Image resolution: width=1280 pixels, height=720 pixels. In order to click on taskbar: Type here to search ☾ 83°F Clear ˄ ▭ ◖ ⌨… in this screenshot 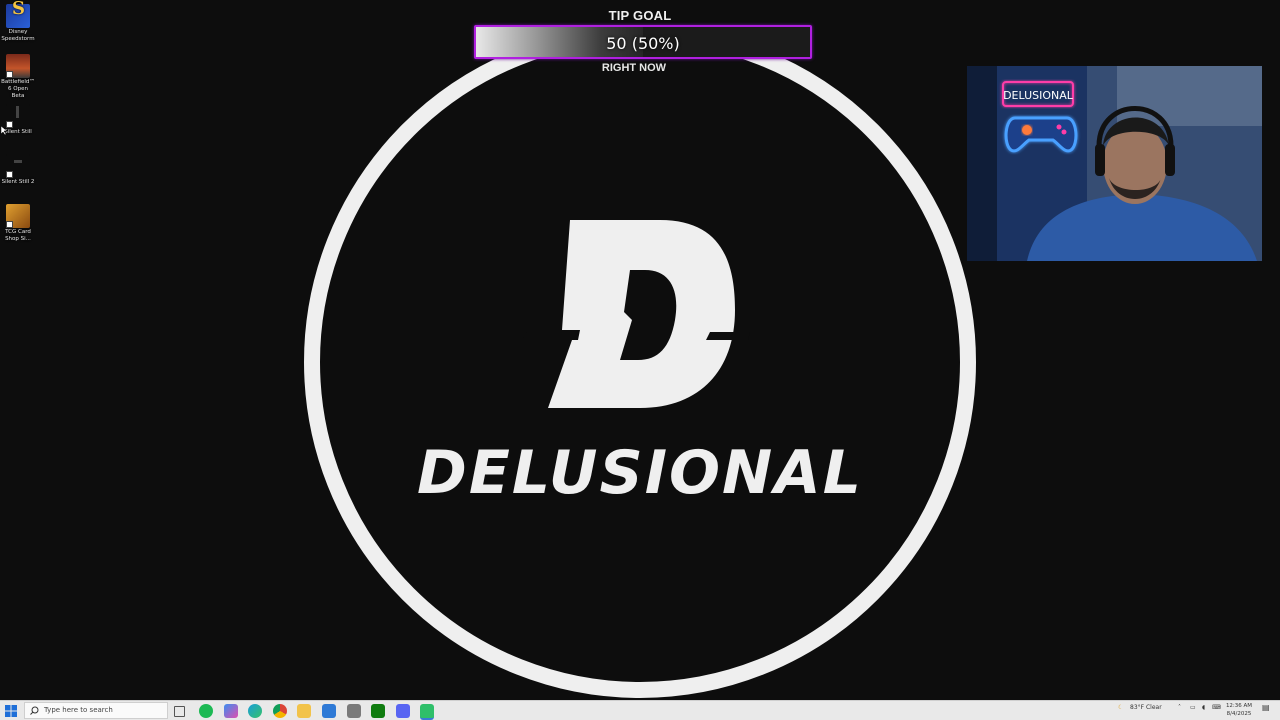, I will do `click(640, 710)`.